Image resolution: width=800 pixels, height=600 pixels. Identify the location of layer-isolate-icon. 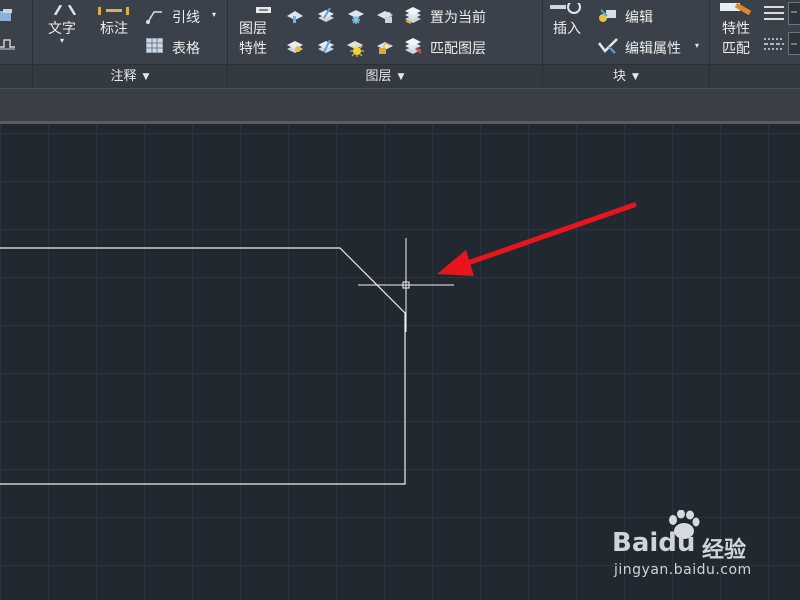
(295, 18).